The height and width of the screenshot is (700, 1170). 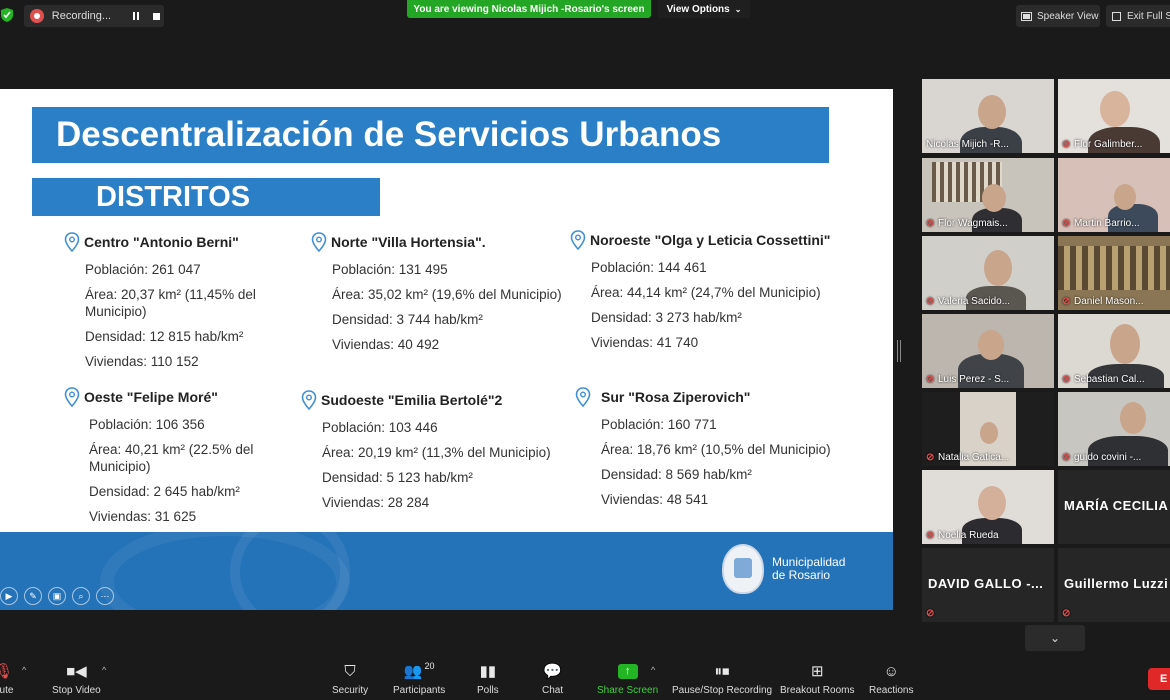 What do you see at coordinates (105, 596) in the screenshot?
I see `more-icon: ⋯` at bounding box center [105, 596].